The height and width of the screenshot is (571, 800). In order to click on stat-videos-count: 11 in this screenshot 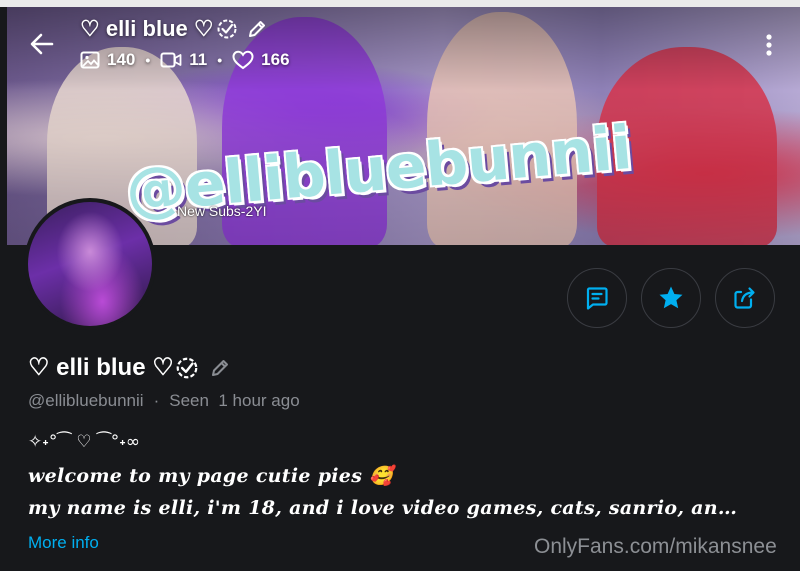, I will do `click(198, 59)`.